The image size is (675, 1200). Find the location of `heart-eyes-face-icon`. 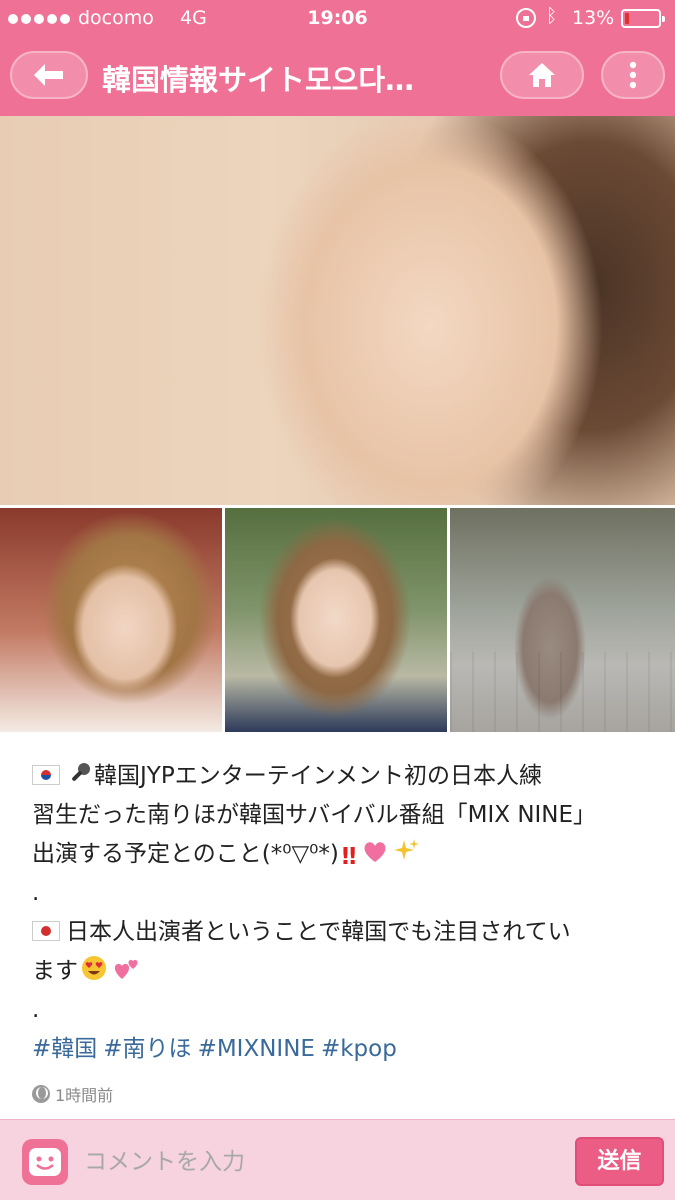

heart-eyes-face-icon is located at coordinates (94, 974).